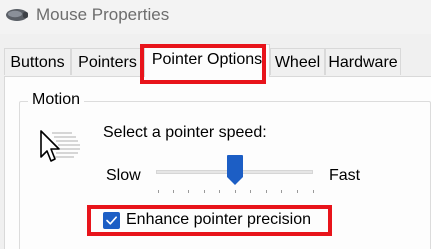 The width and height of the screenshot is (431, 249). I want to click on checkmark-icon, so click(111, 220).